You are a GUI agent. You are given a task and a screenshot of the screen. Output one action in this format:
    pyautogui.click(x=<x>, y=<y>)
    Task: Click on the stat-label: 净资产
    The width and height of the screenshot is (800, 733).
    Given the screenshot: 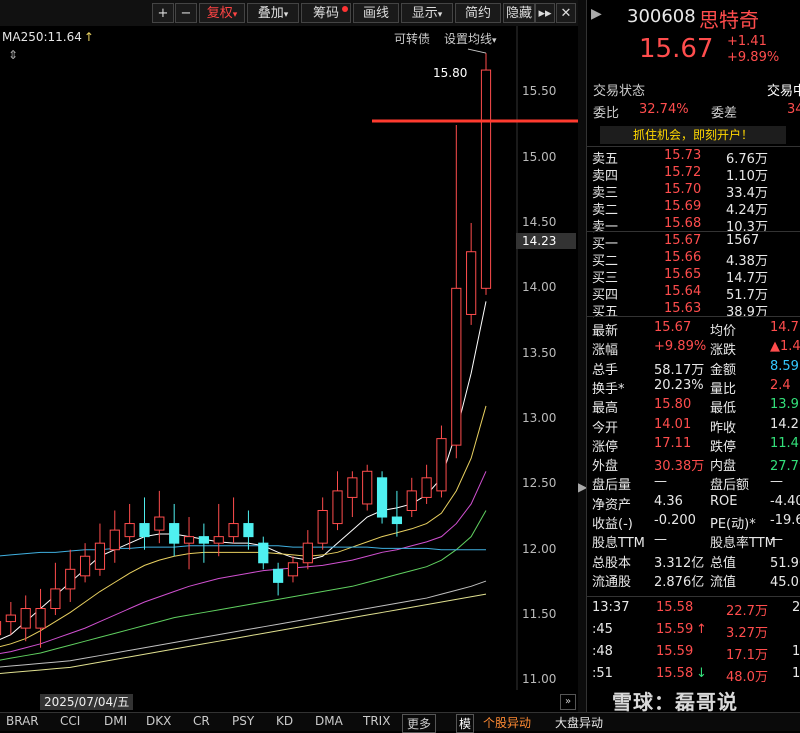 What is the action you would take?
    pyautogui.click(x=612, y=505)
    